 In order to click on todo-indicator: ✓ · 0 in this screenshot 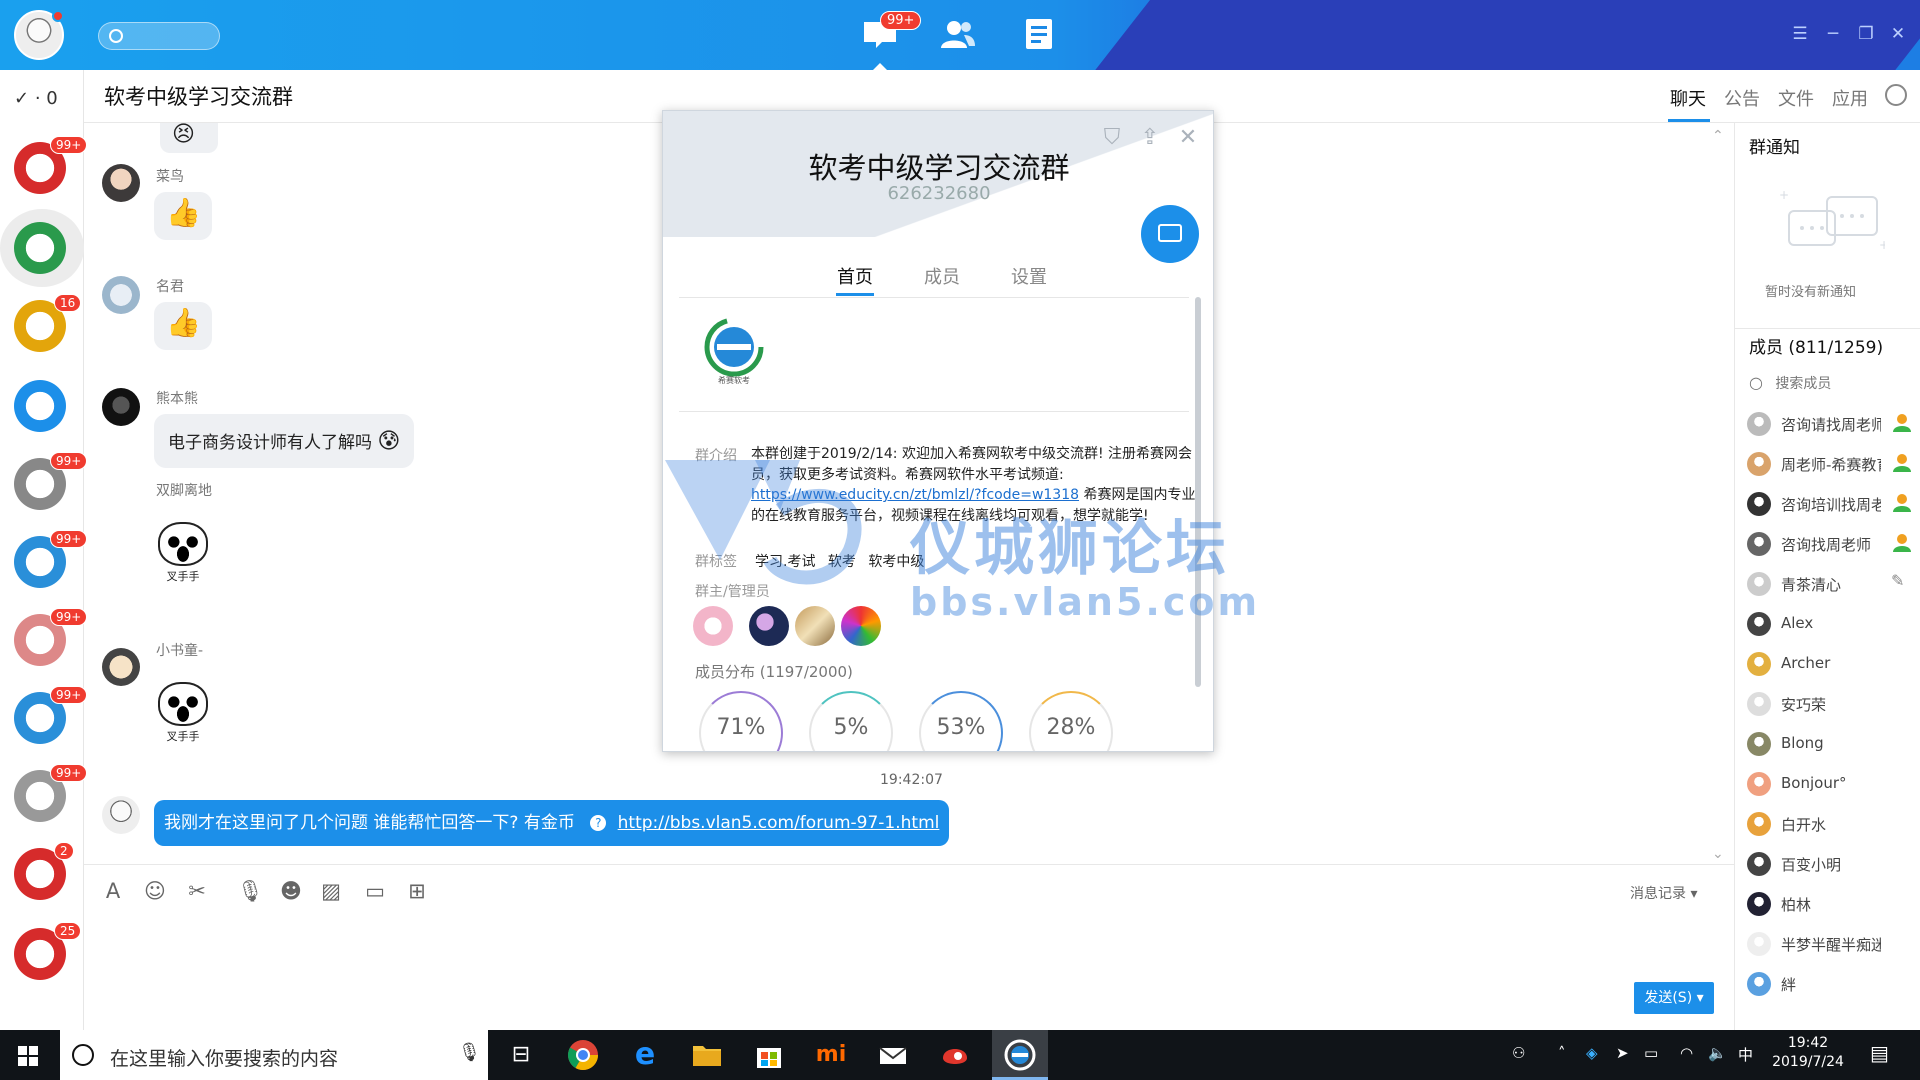, I will do `click(36, 98)`.